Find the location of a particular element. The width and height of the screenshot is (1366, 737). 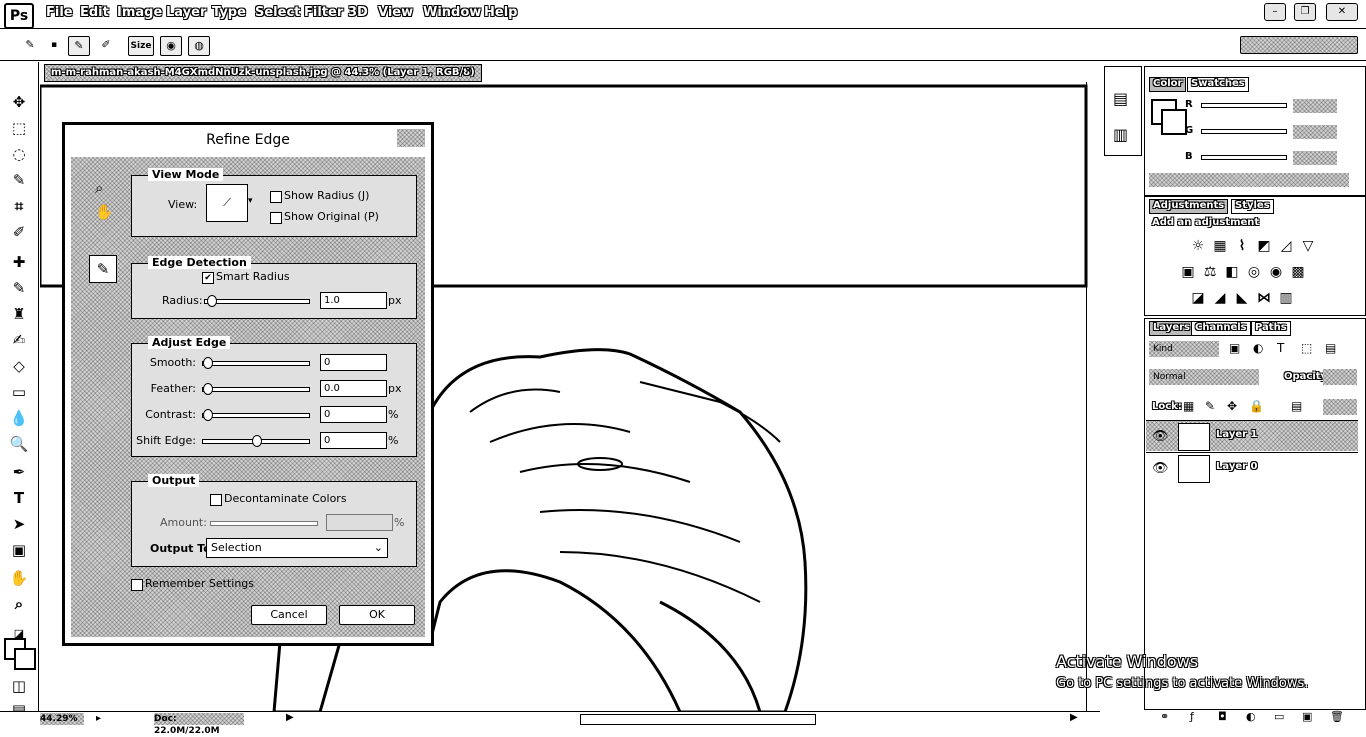

delete-layer-icon: 🗑 is located at coordinates (1337, 716).